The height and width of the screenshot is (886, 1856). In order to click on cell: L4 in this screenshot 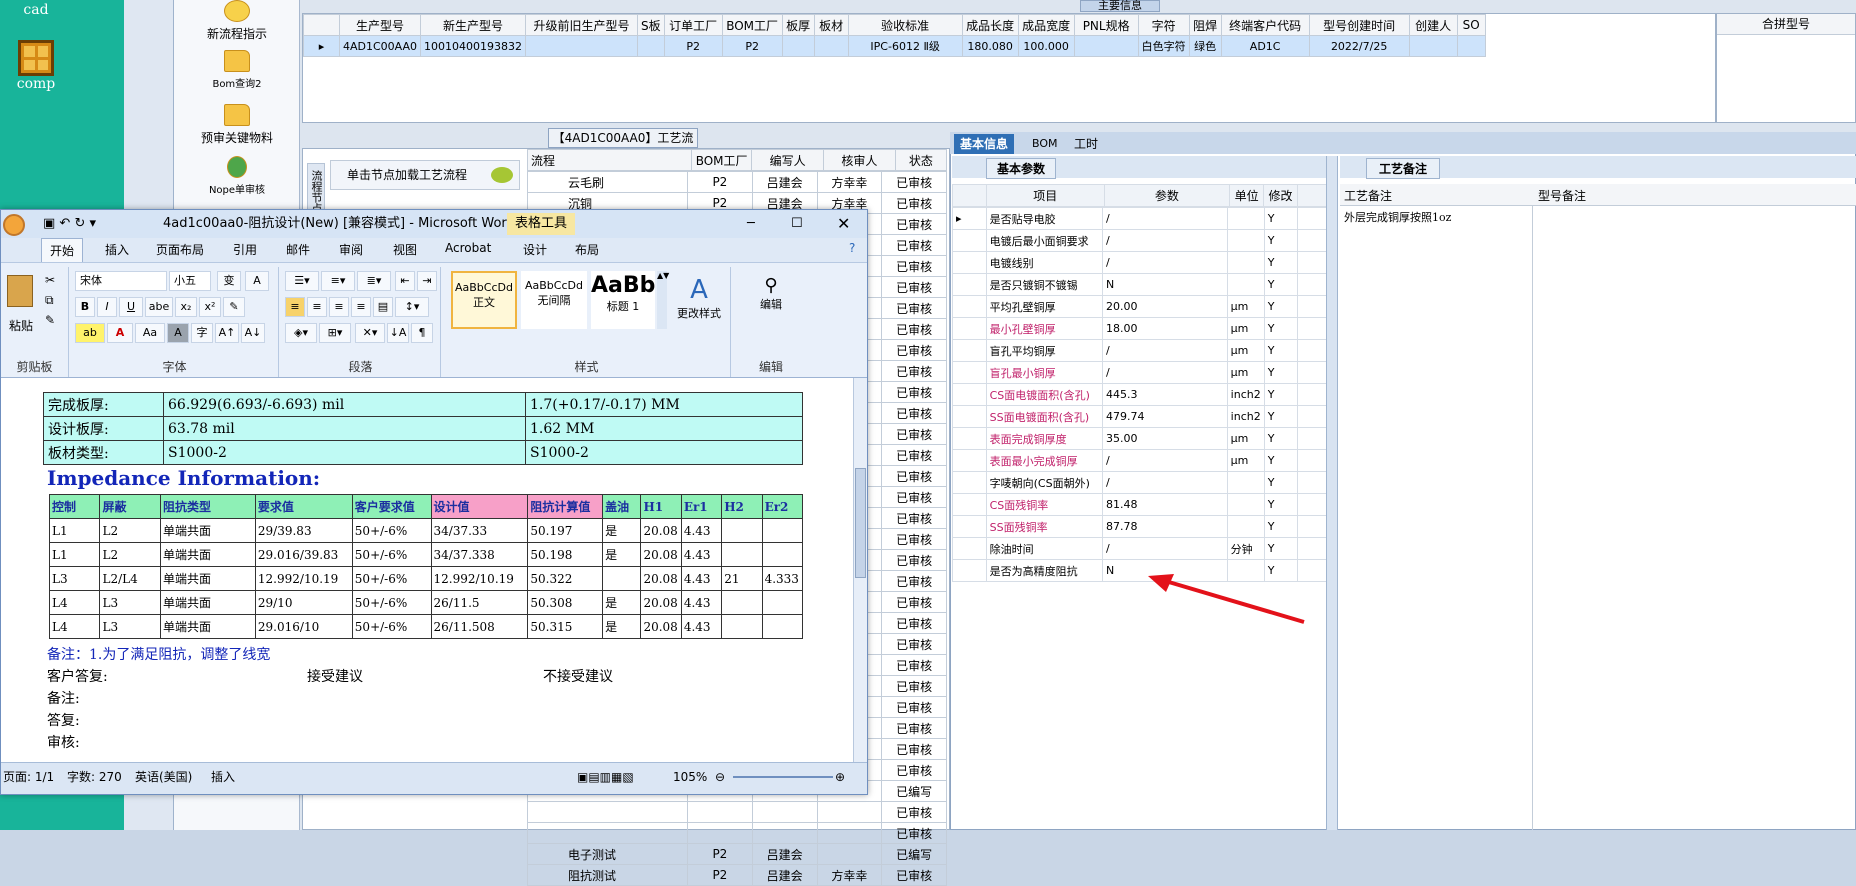, I will do `click(74, 602)`.